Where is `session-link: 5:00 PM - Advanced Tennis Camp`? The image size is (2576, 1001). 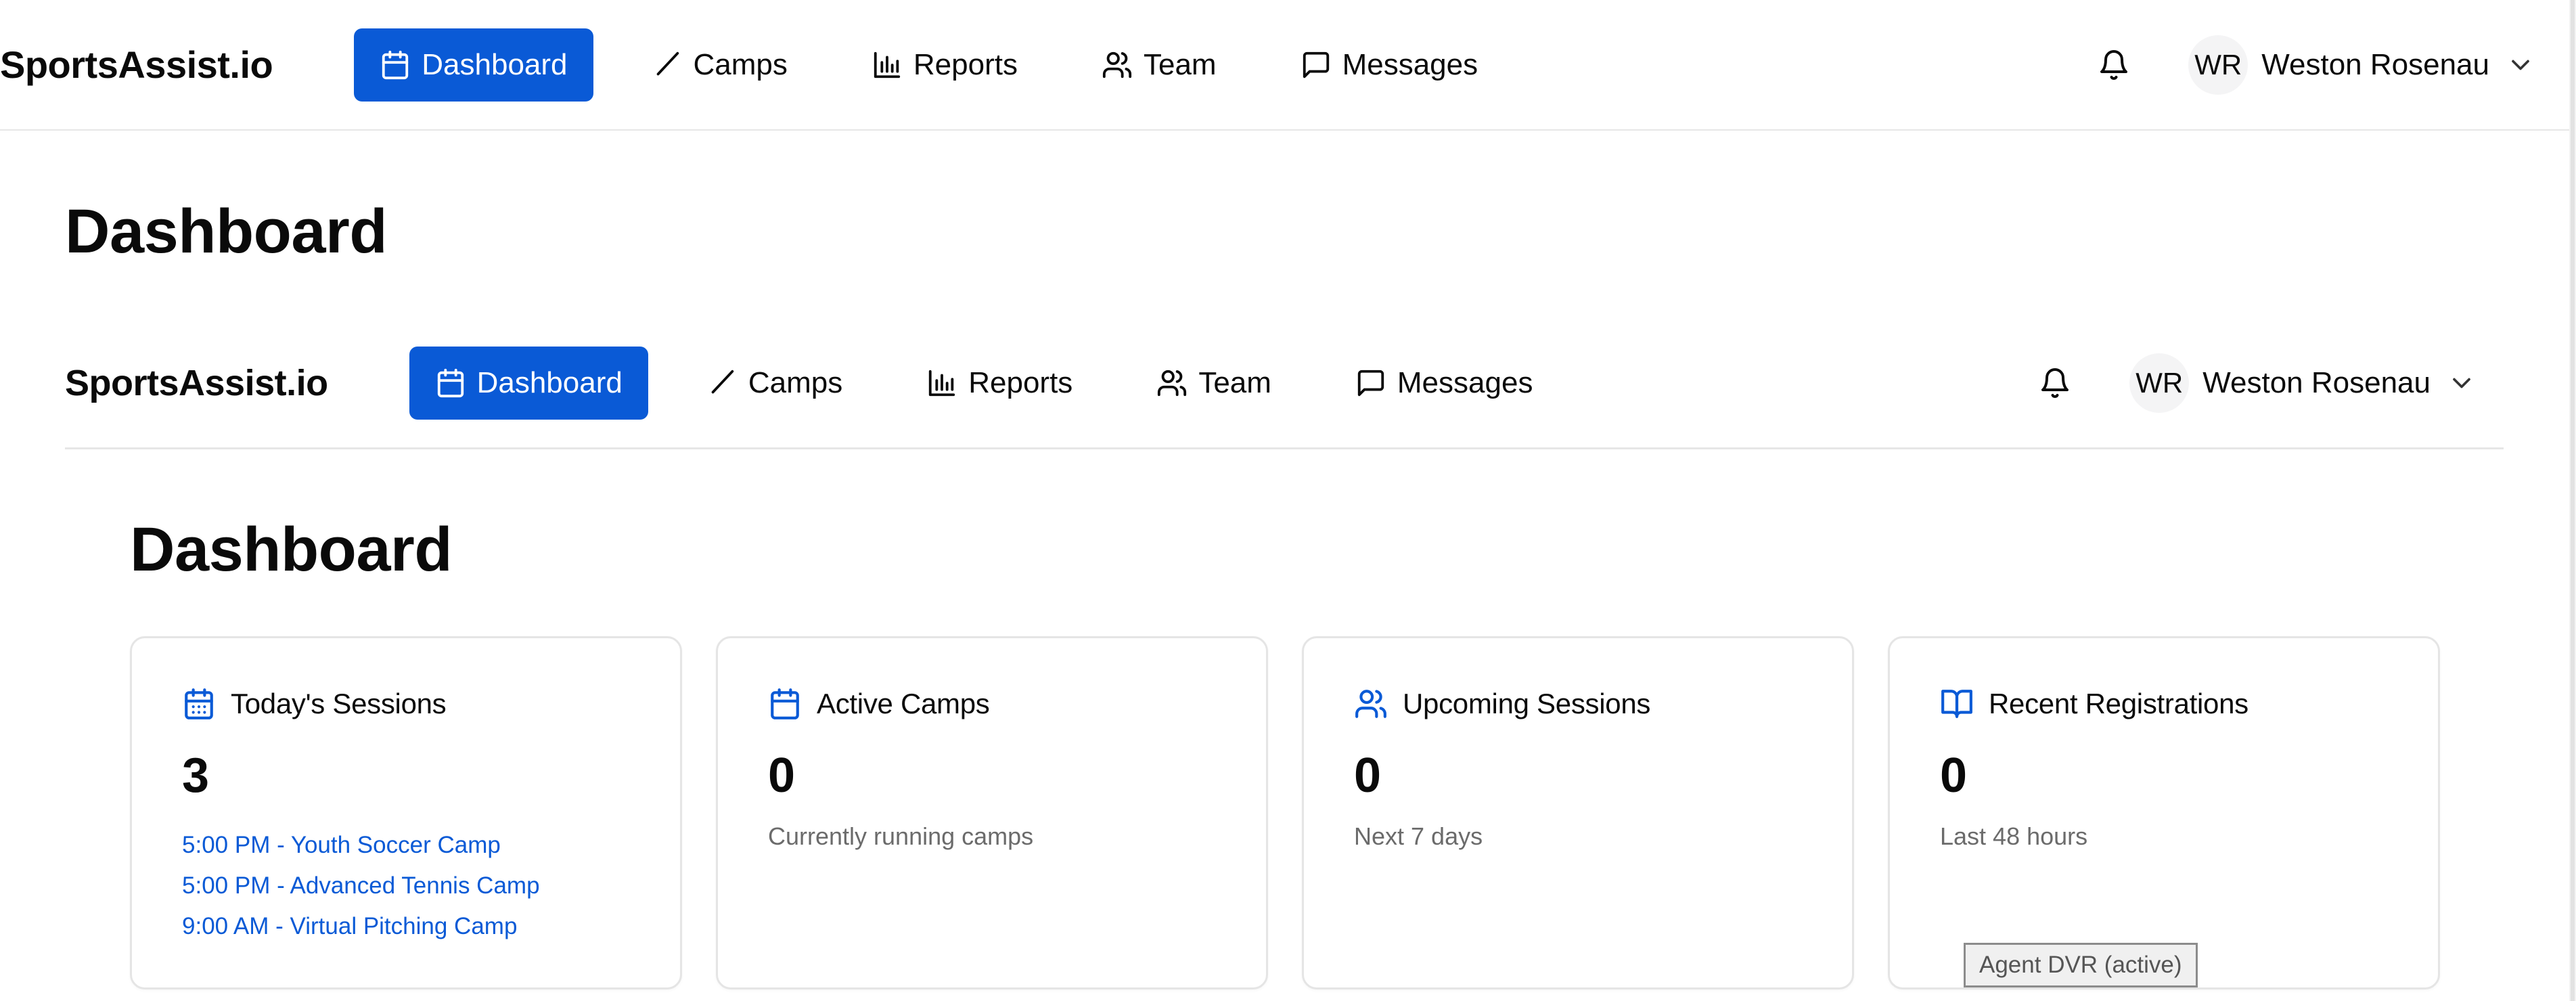
session-link: 5:00 PM - Advanced Tennis Camp is located at coordinates (406, 886).